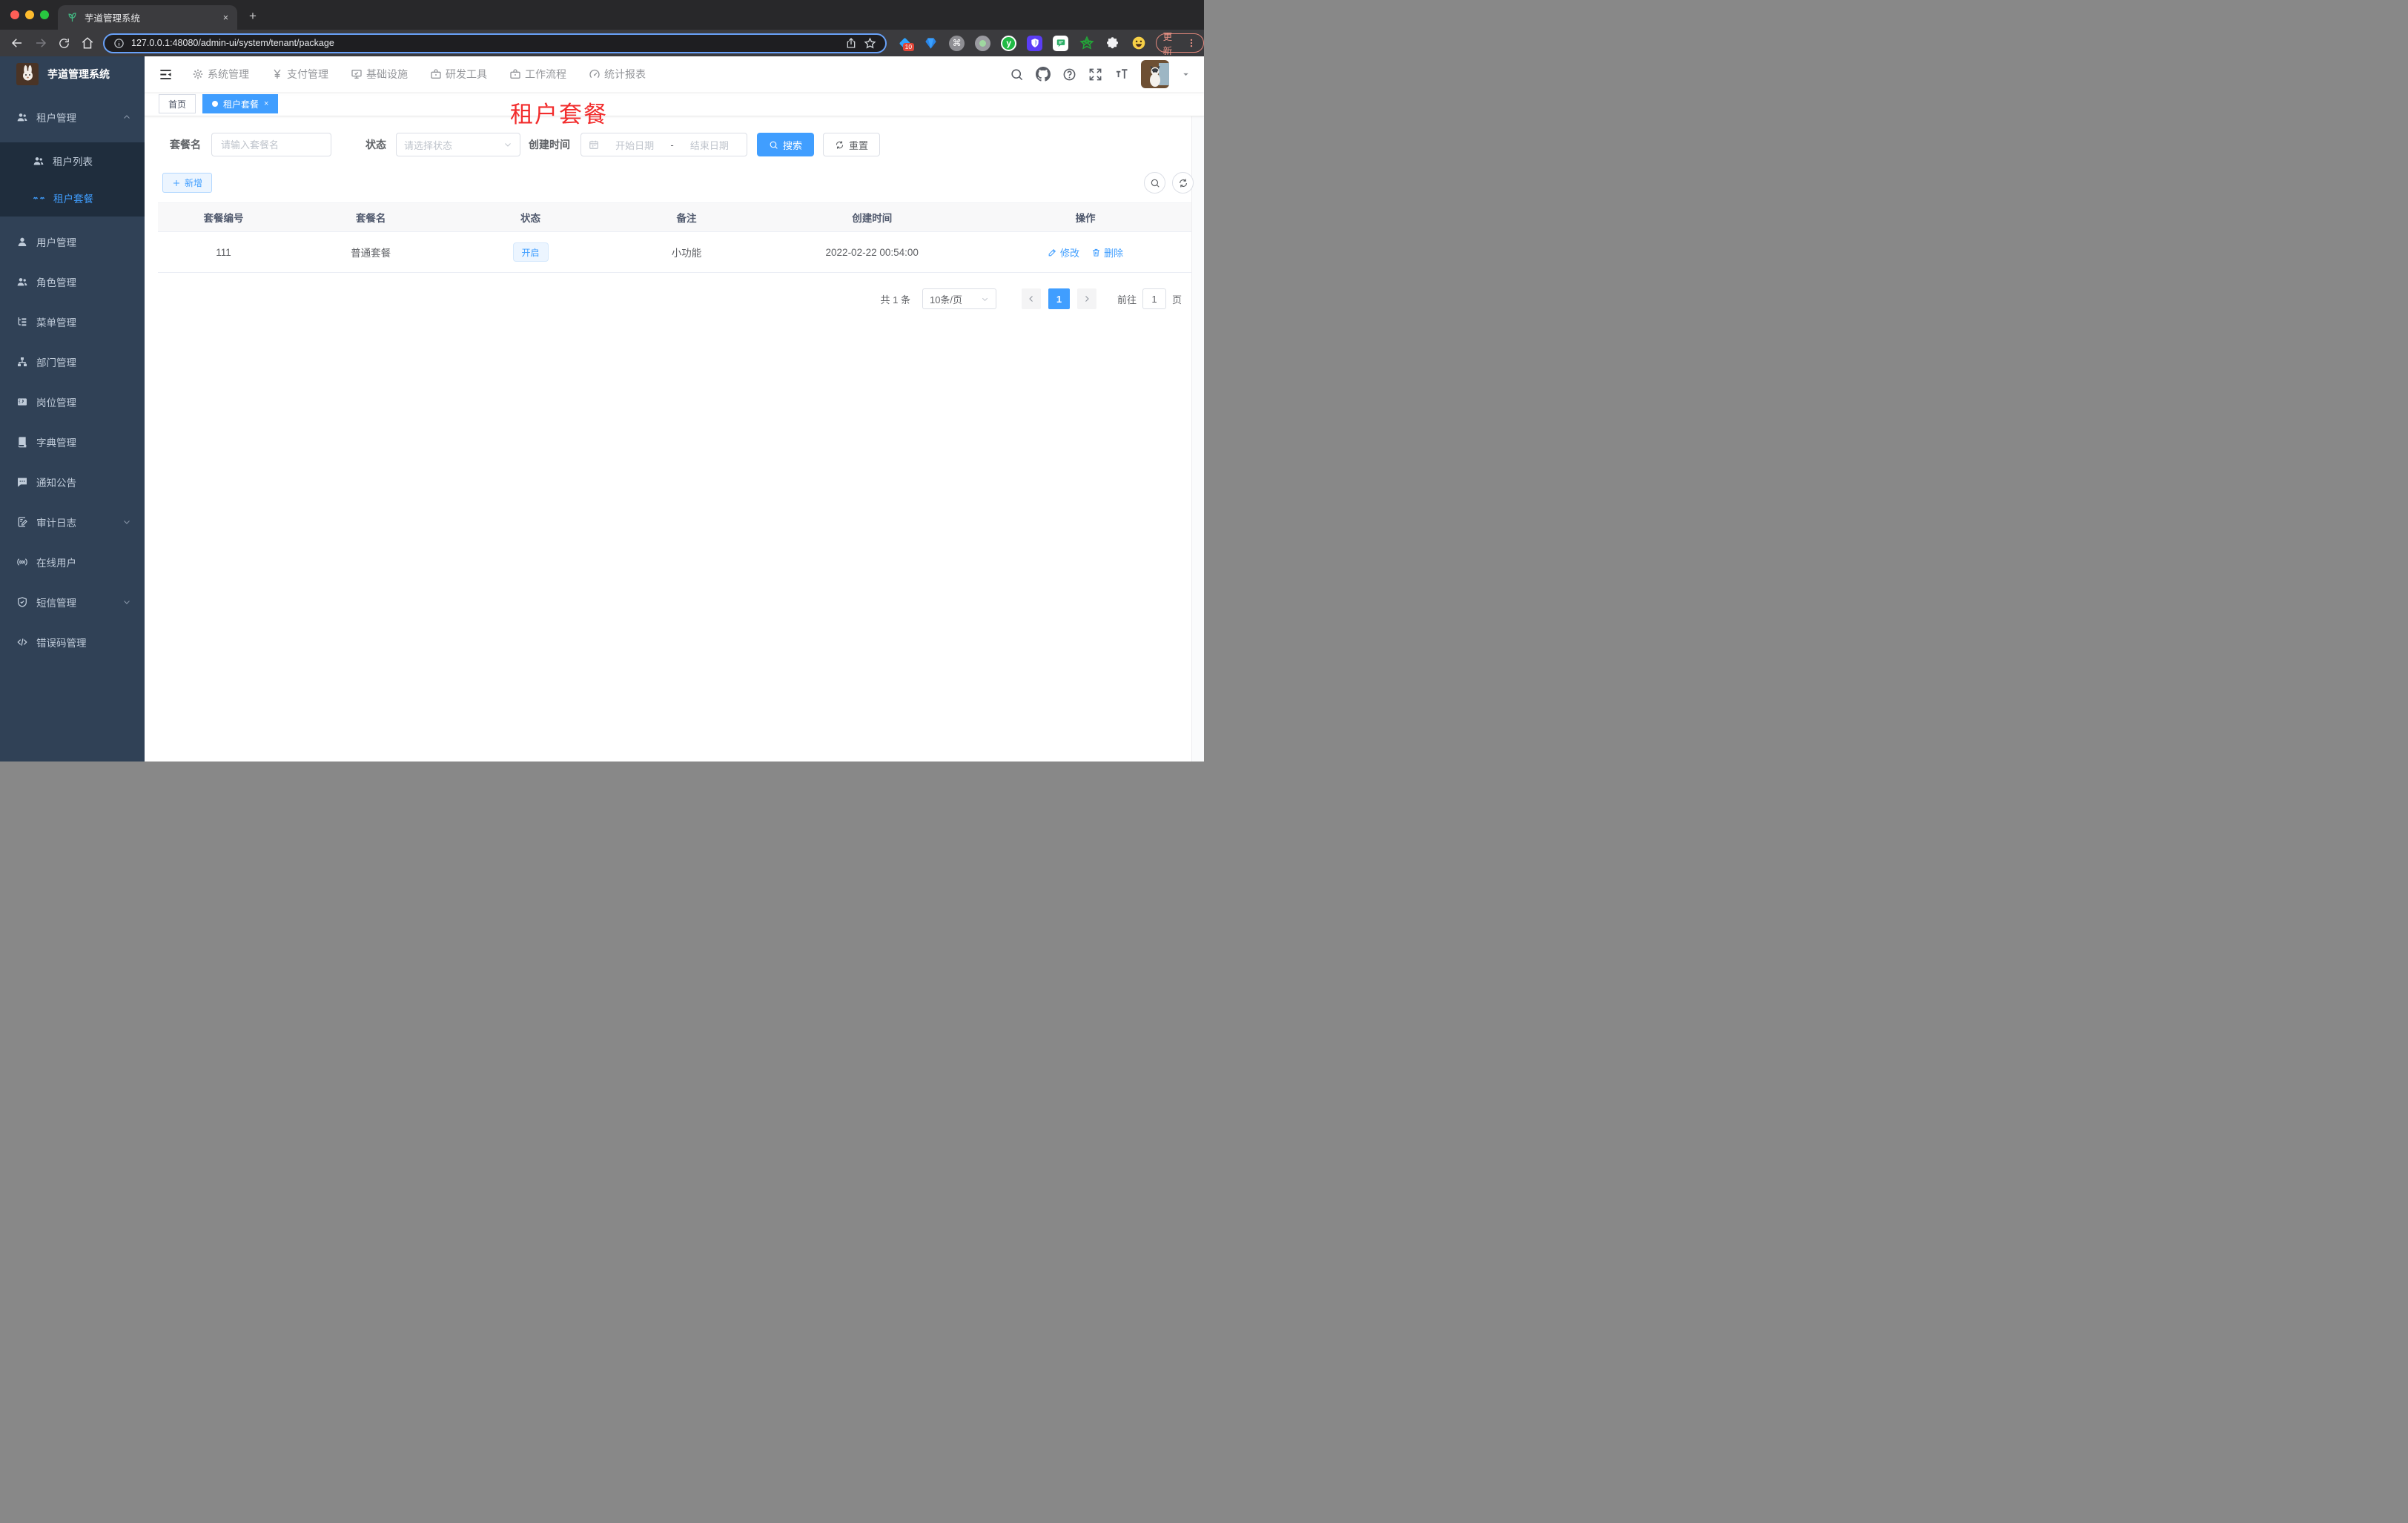 The width and height of the screenshot is (2408, 1523). I want to click on sidebar-item-post-mgmt: 岗位管理, so click(72, 402).